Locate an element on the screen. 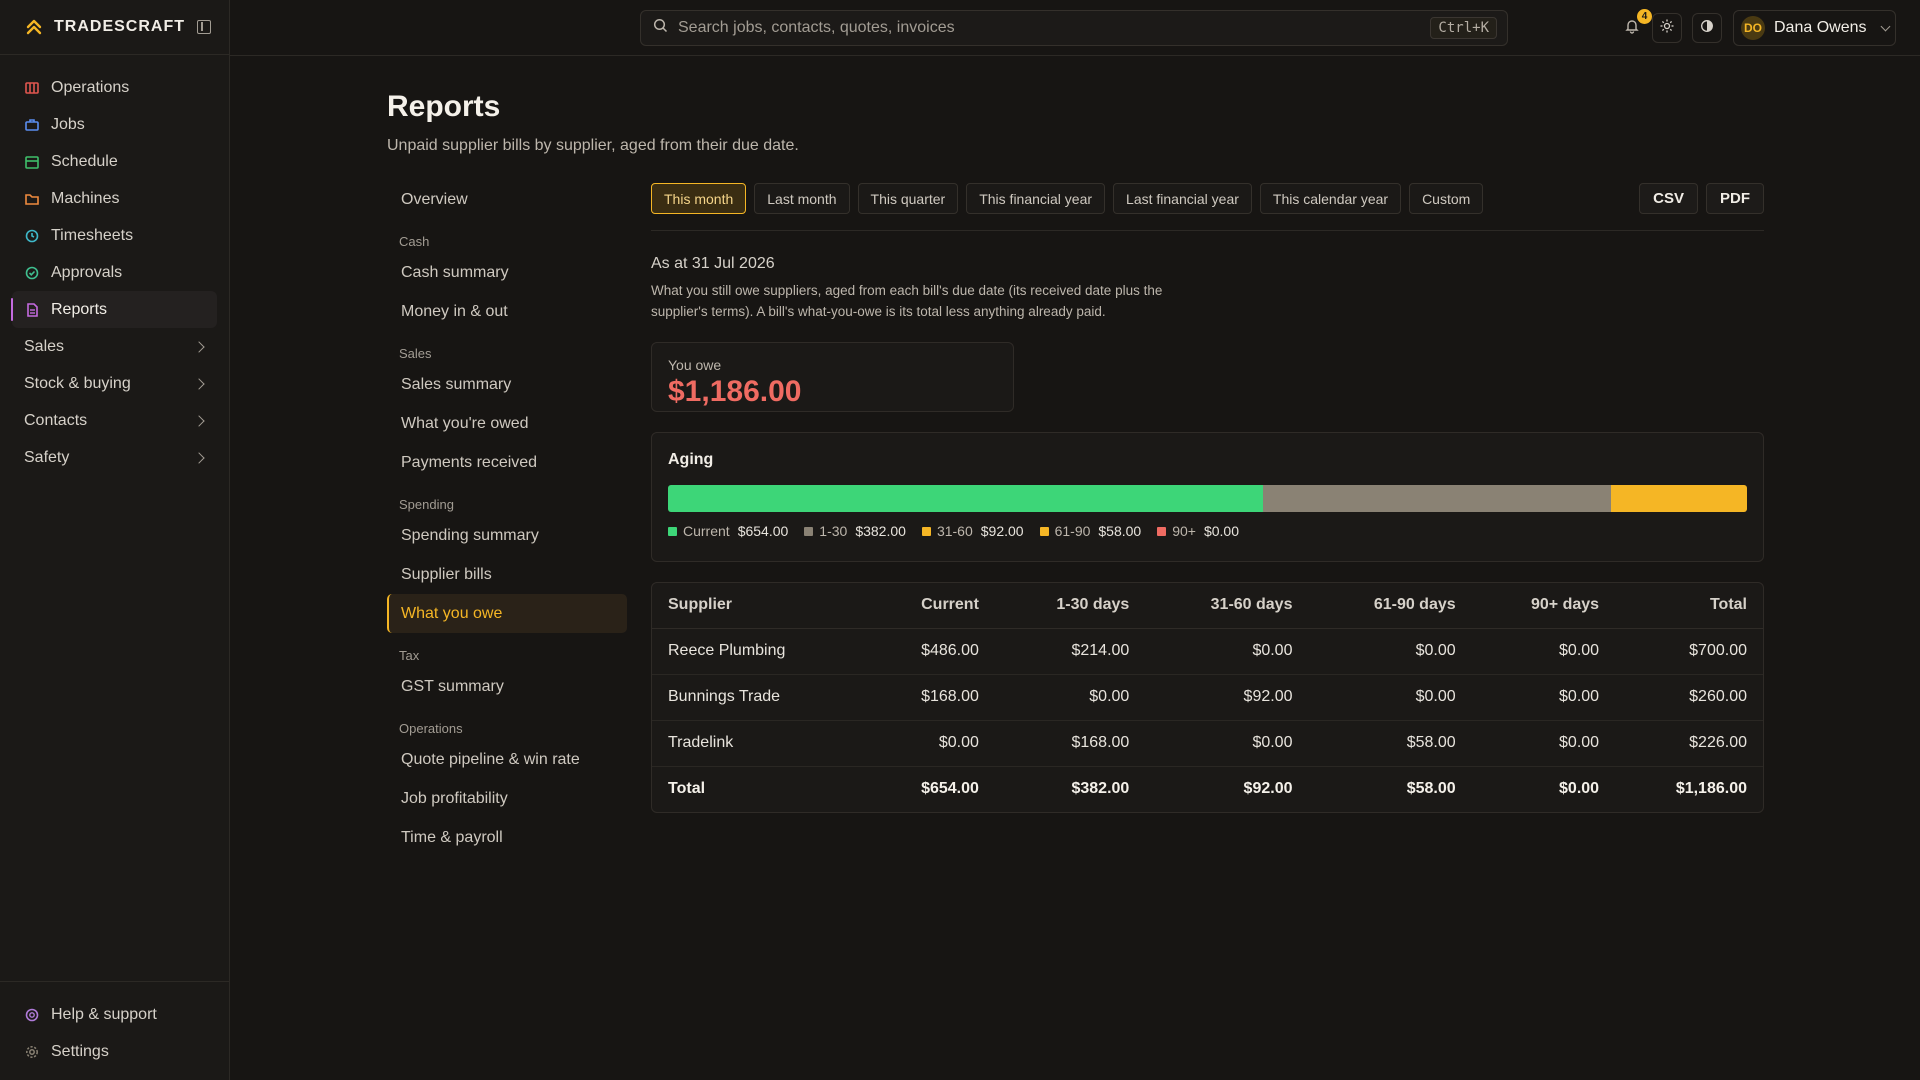 This screenshot has height=1080, width=1920. sidebar-footer: Help & support Settings is located at coordinates (114, 1030).